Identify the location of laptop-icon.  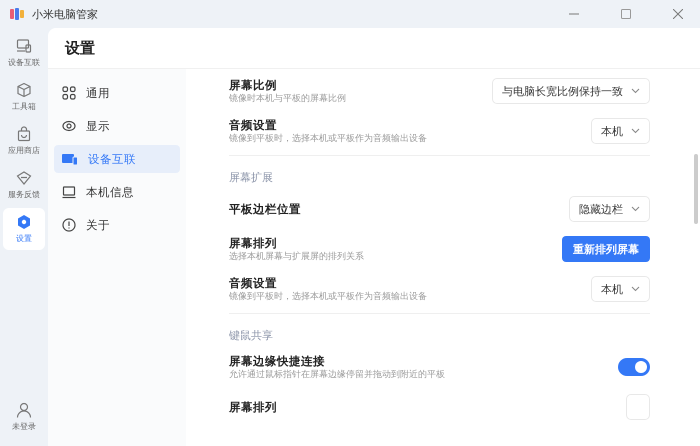
(69, 192).